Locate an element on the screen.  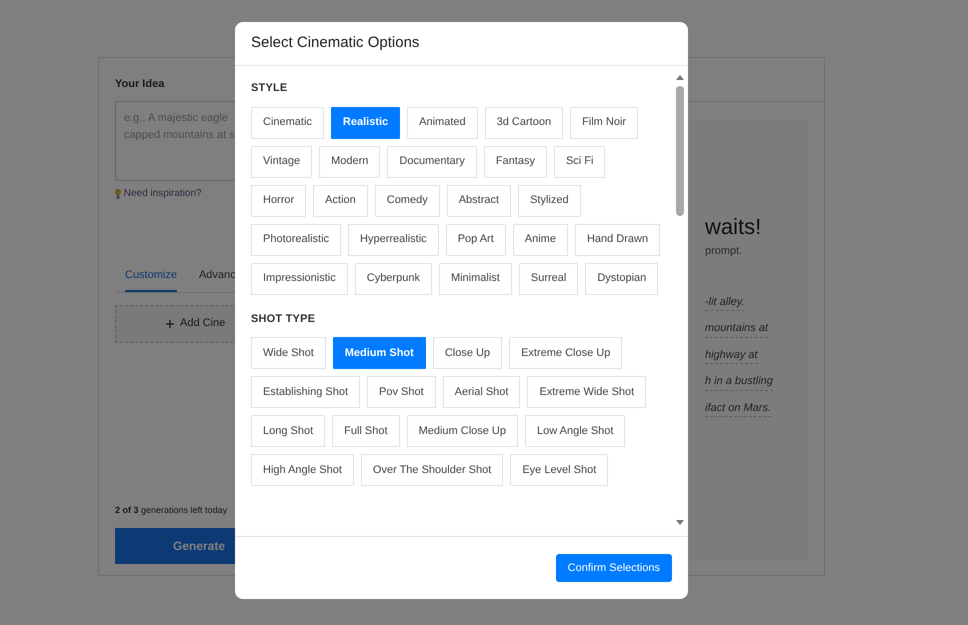
option-chip: Aerial Shot is located at coordinates (481, 392).